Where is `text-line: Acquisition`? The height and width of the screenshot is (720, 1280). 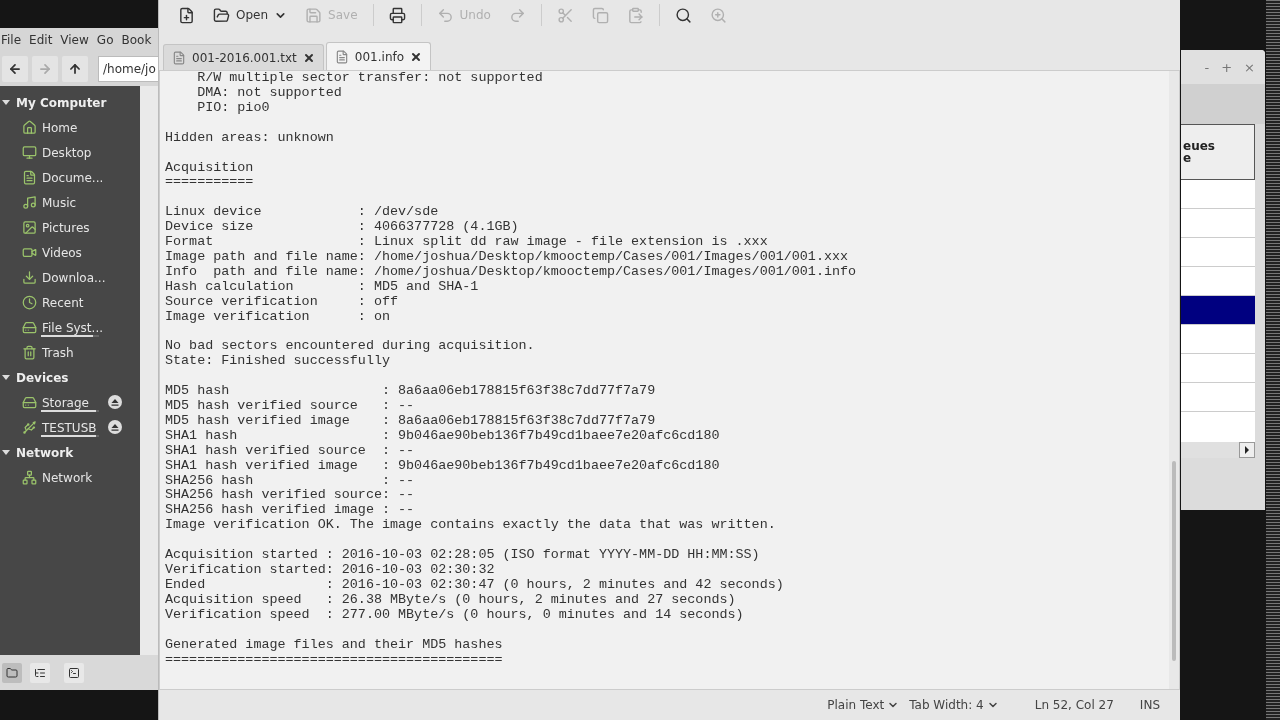 text-line: Acquisition is located at coordinates (210, 168).